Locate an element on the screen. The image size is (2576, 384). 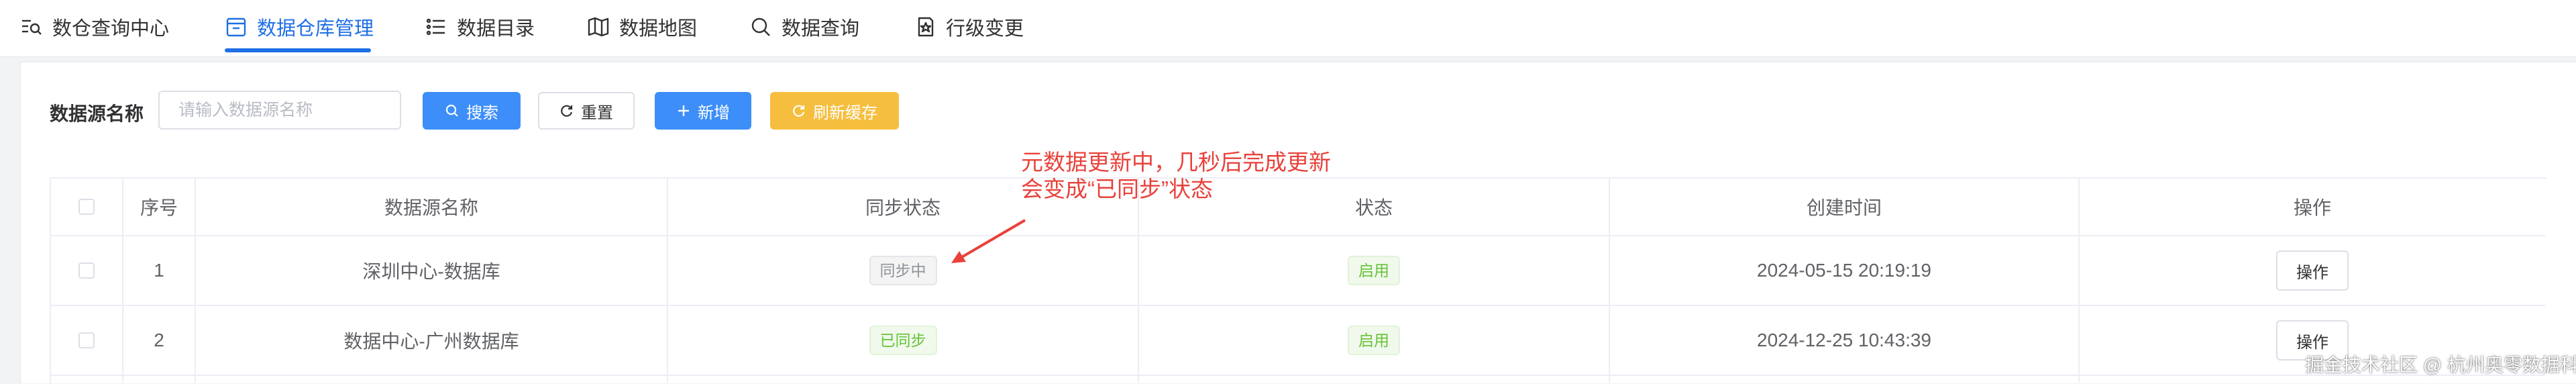
select-all-cell is located at coordinates (86, 207).